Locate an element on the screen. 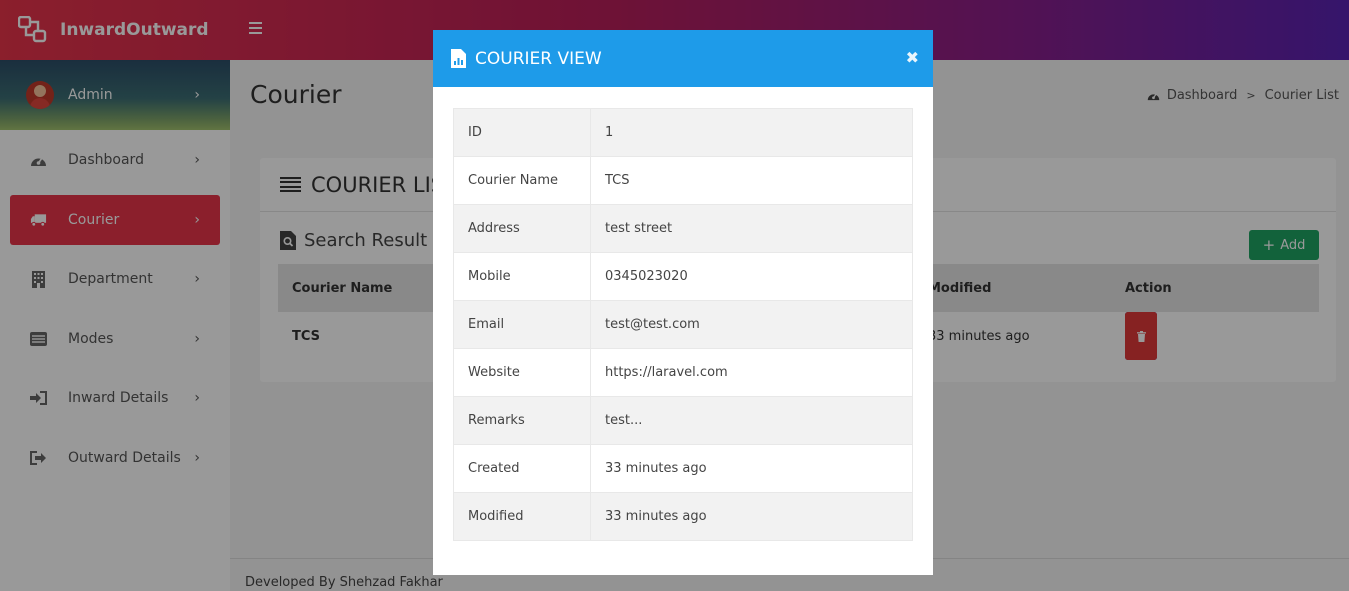 The image size is (1349, 591). detail-row: Created 33 minutes ago is located at coordinates (683, 468).